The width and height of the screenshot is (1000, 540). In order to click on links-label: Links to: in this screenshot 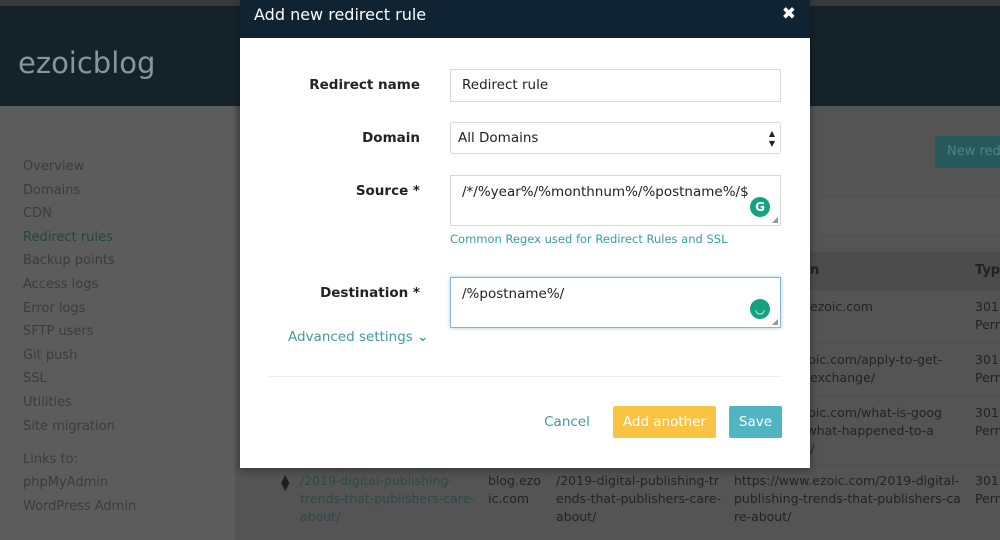, I will do `click(50, 459)`.